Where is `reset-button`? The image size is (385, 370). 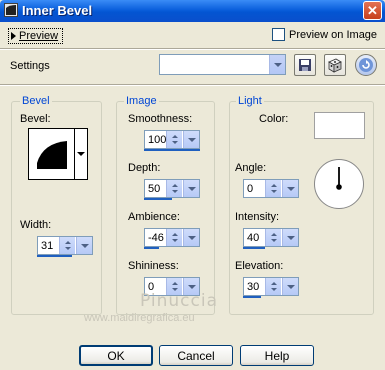
reset-button is located at coordinates (366, 65).